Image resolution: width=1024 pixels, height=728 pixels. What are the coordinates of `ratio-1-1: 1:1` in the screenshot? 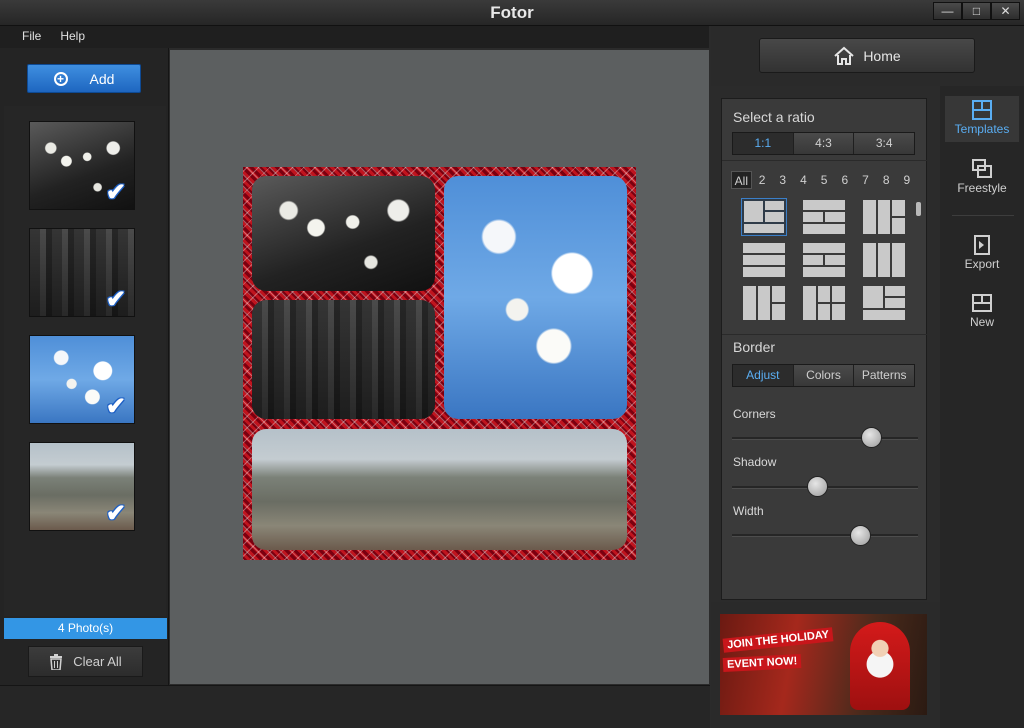 It's located at (763, 143).